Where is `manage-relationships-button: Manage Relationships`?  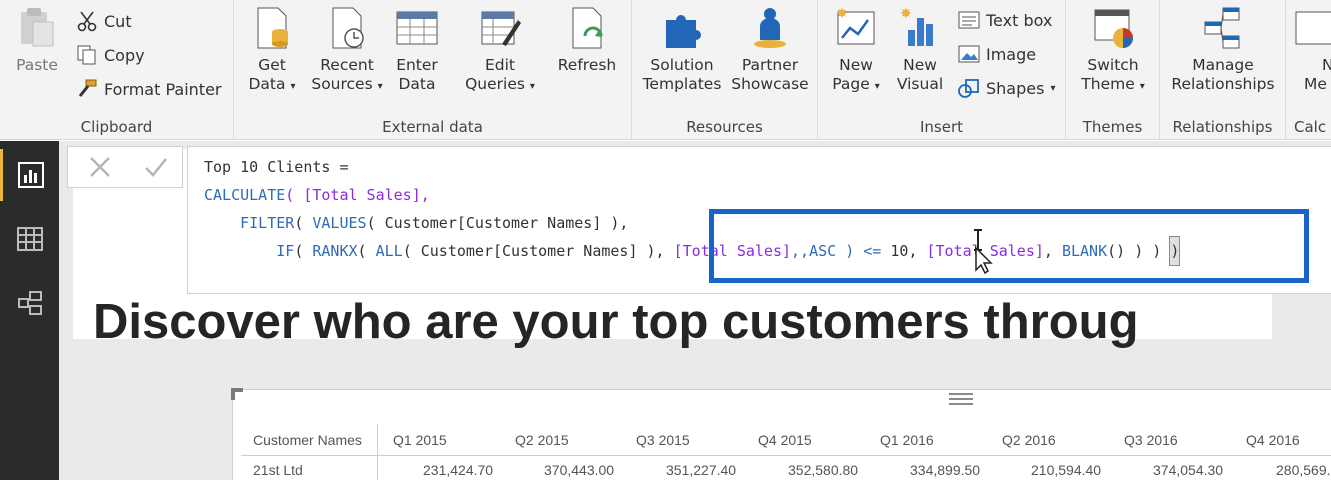
manage-relationships-button: Manage Relationships is located at coordinates (1223, 50).